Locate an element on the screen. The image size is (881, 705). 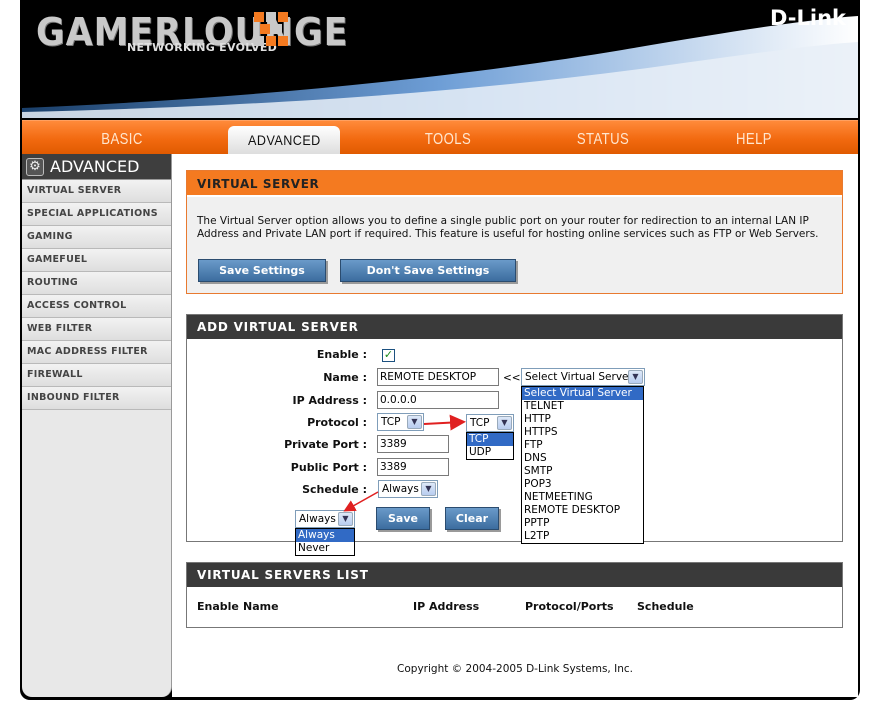
dropdown-option: SMTP is located at coordinates (582, 471).